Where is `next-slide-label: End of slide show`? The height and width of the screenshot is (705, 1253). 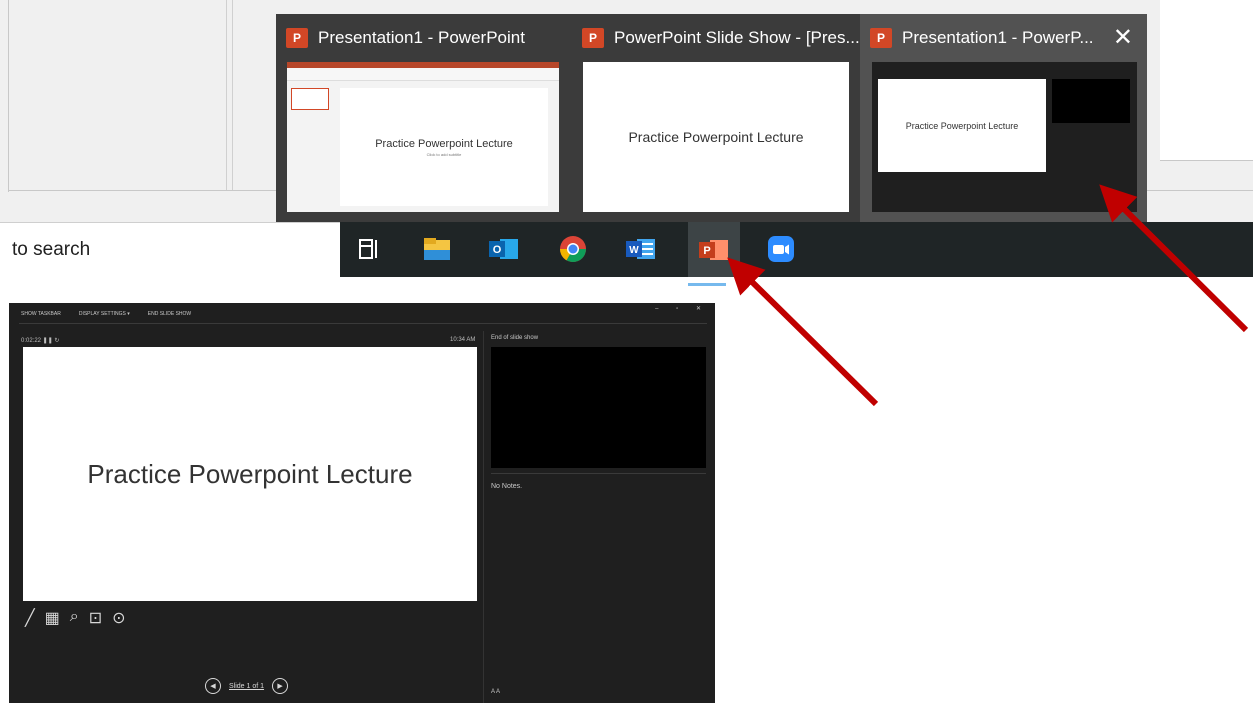 next-slide-label: End of slide show is located at coordinates (515, 338).